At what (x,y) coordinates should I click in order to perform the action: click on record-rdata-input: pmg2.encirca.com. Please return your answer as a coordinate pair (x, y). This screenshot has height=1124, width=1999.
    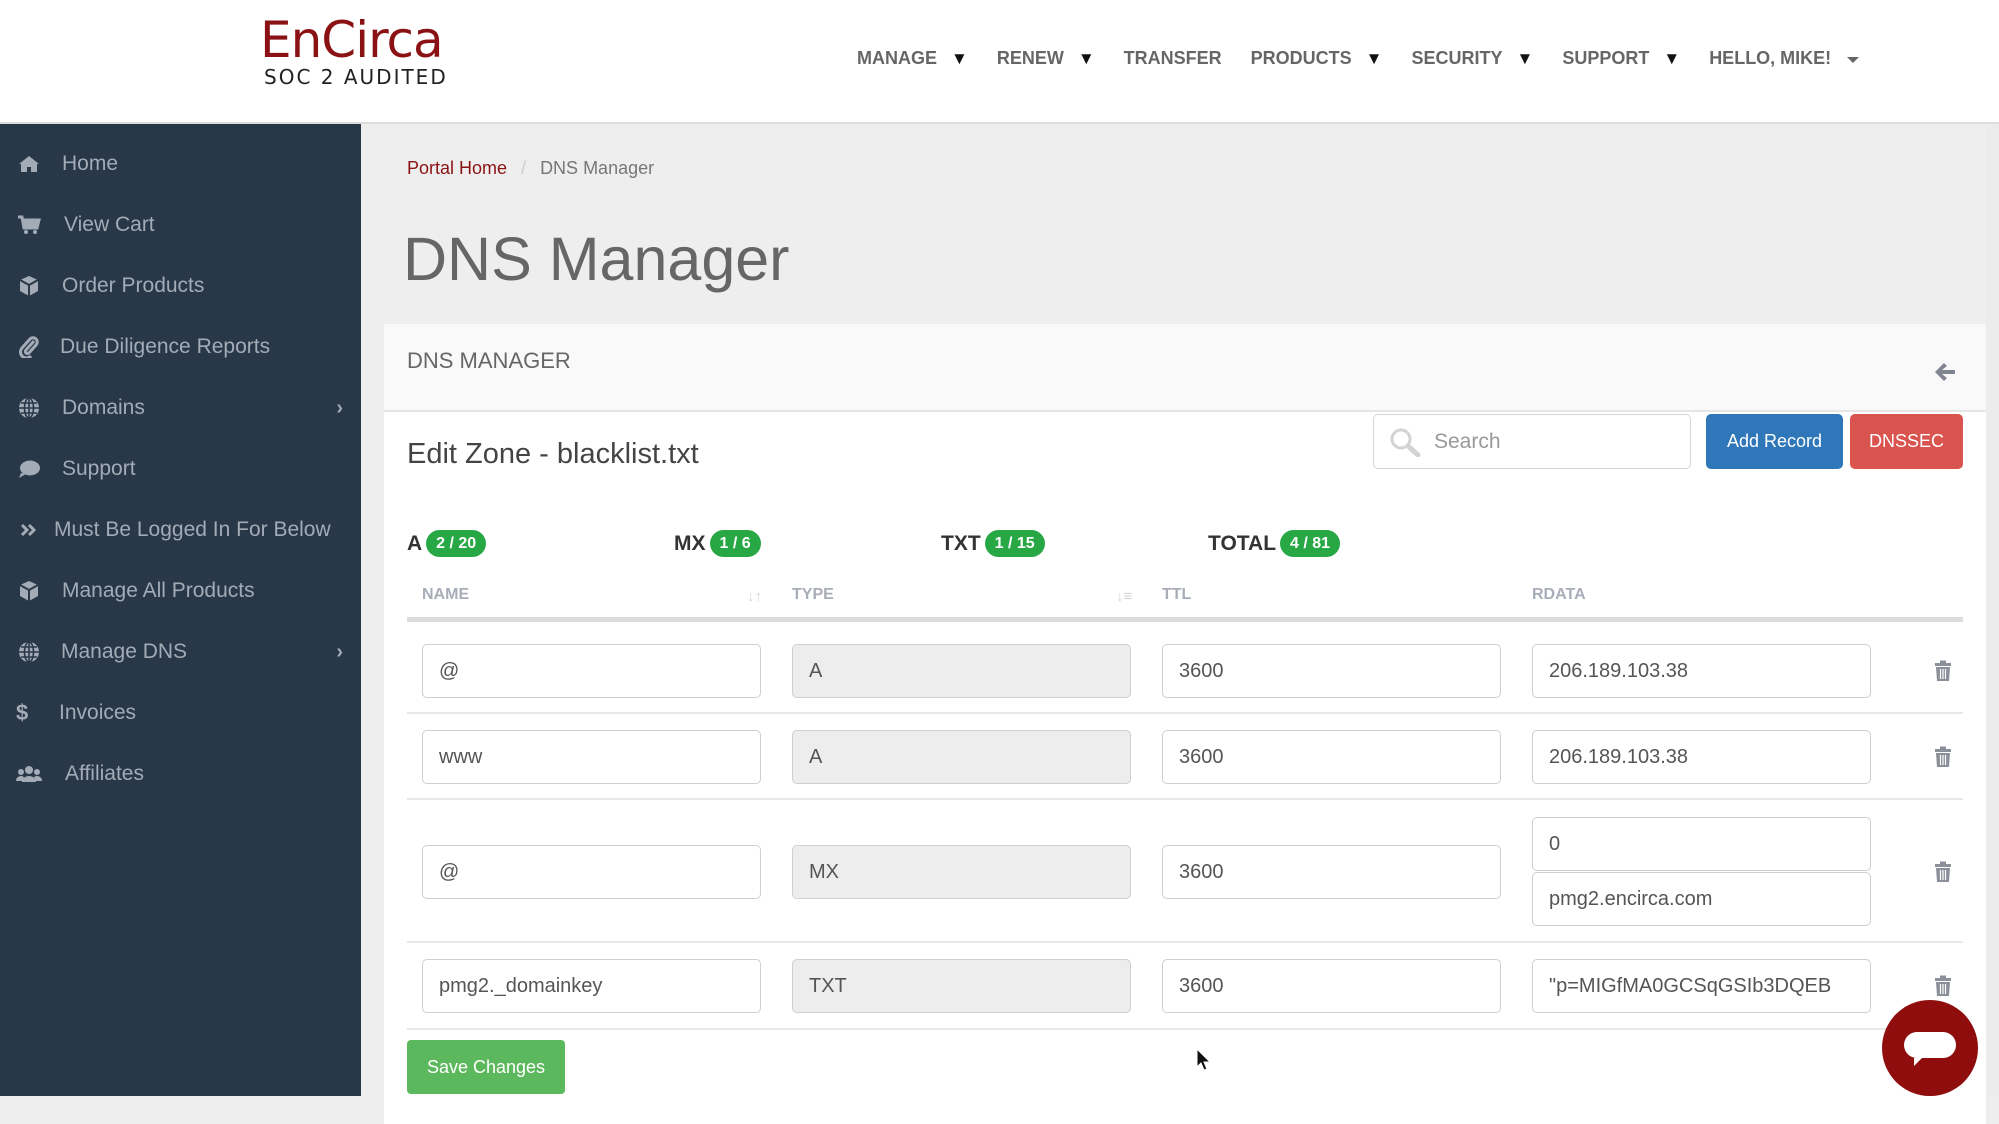
    Looking at the image, I should click on (1701, 899).